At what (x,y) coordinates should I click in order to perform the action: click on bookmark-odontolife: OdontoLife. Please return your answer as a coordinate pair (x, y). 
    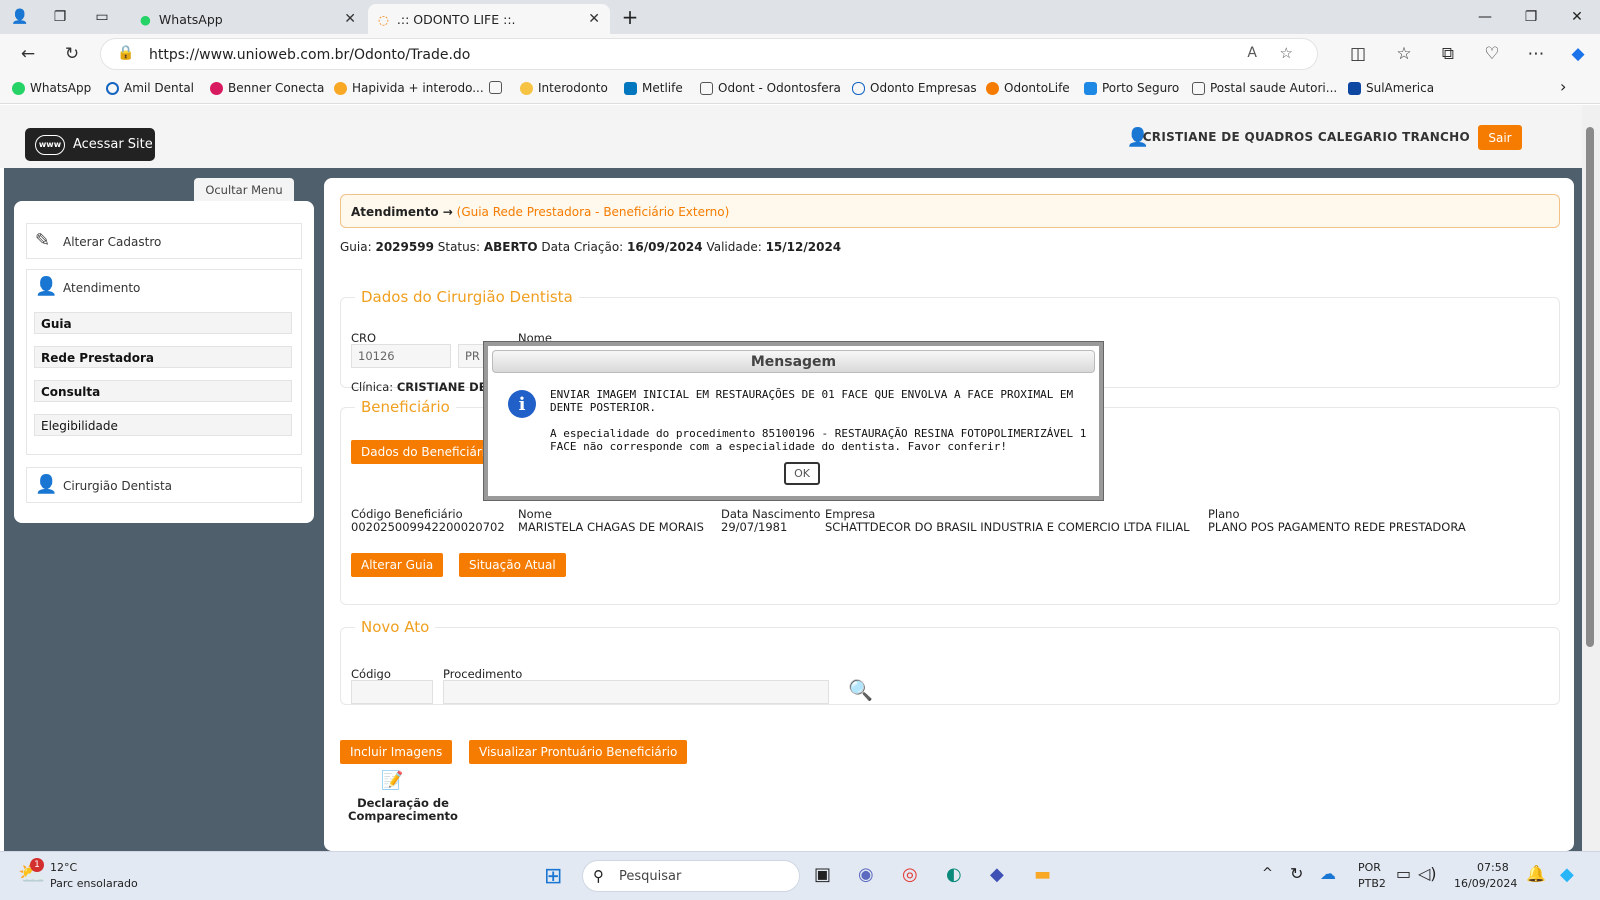
    Looking at the image, I should click on (1028, 88).